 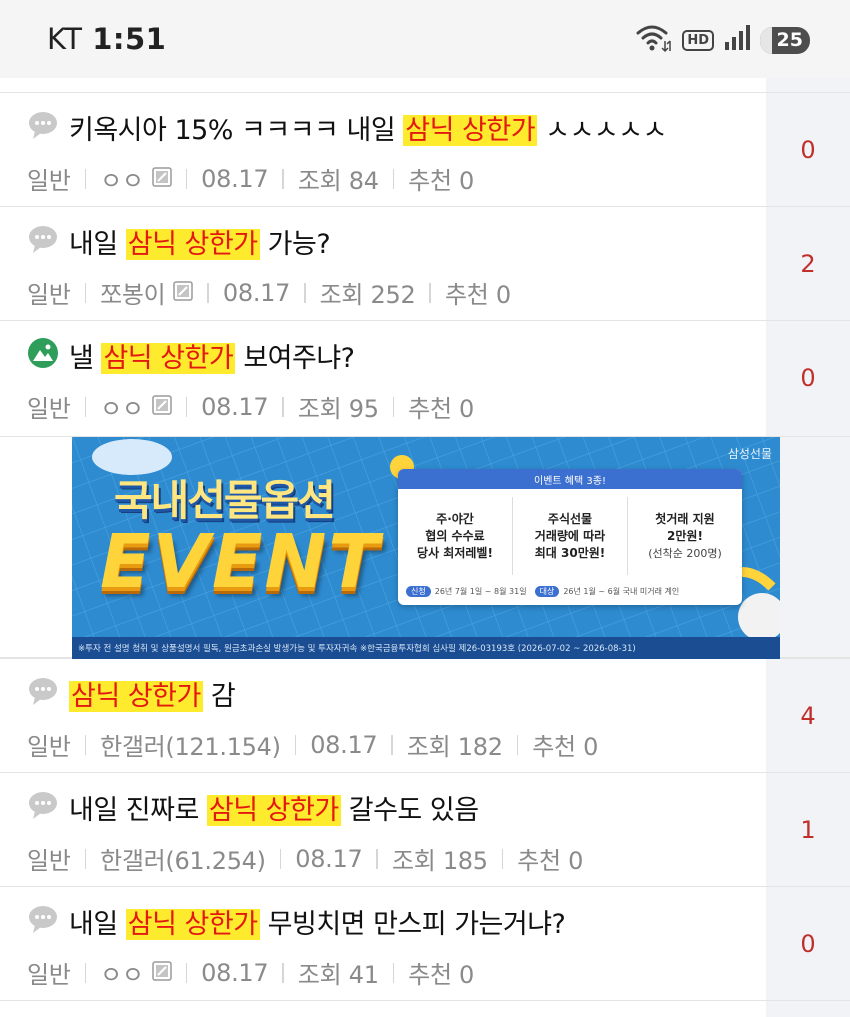 What do you see at coordinates (106, 39) in the screenshot?
I see `carrier-time: KT 1:51` at bounding box center [106, 39].